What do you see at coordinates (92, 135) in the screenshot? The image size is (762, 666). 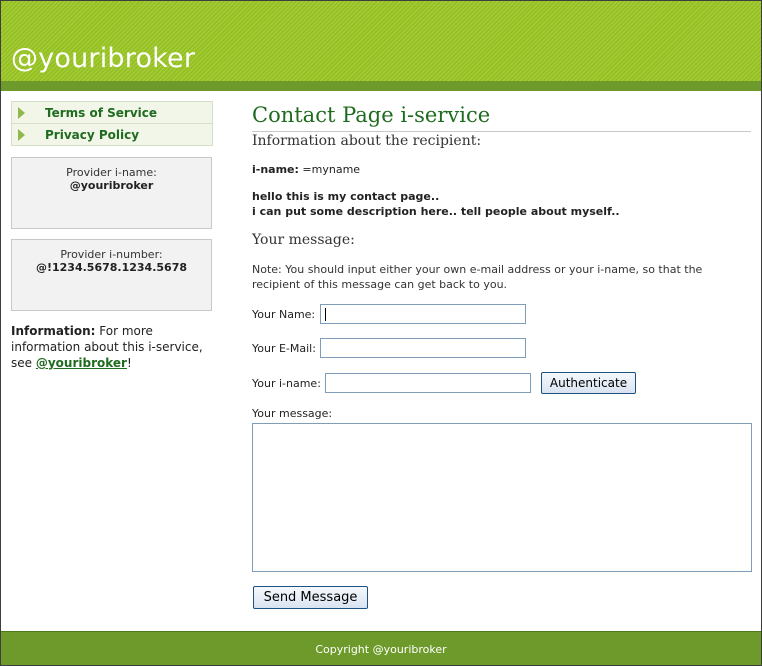 I see `nav-item-label: Privacy Policy` at bounding box center [92, 135].